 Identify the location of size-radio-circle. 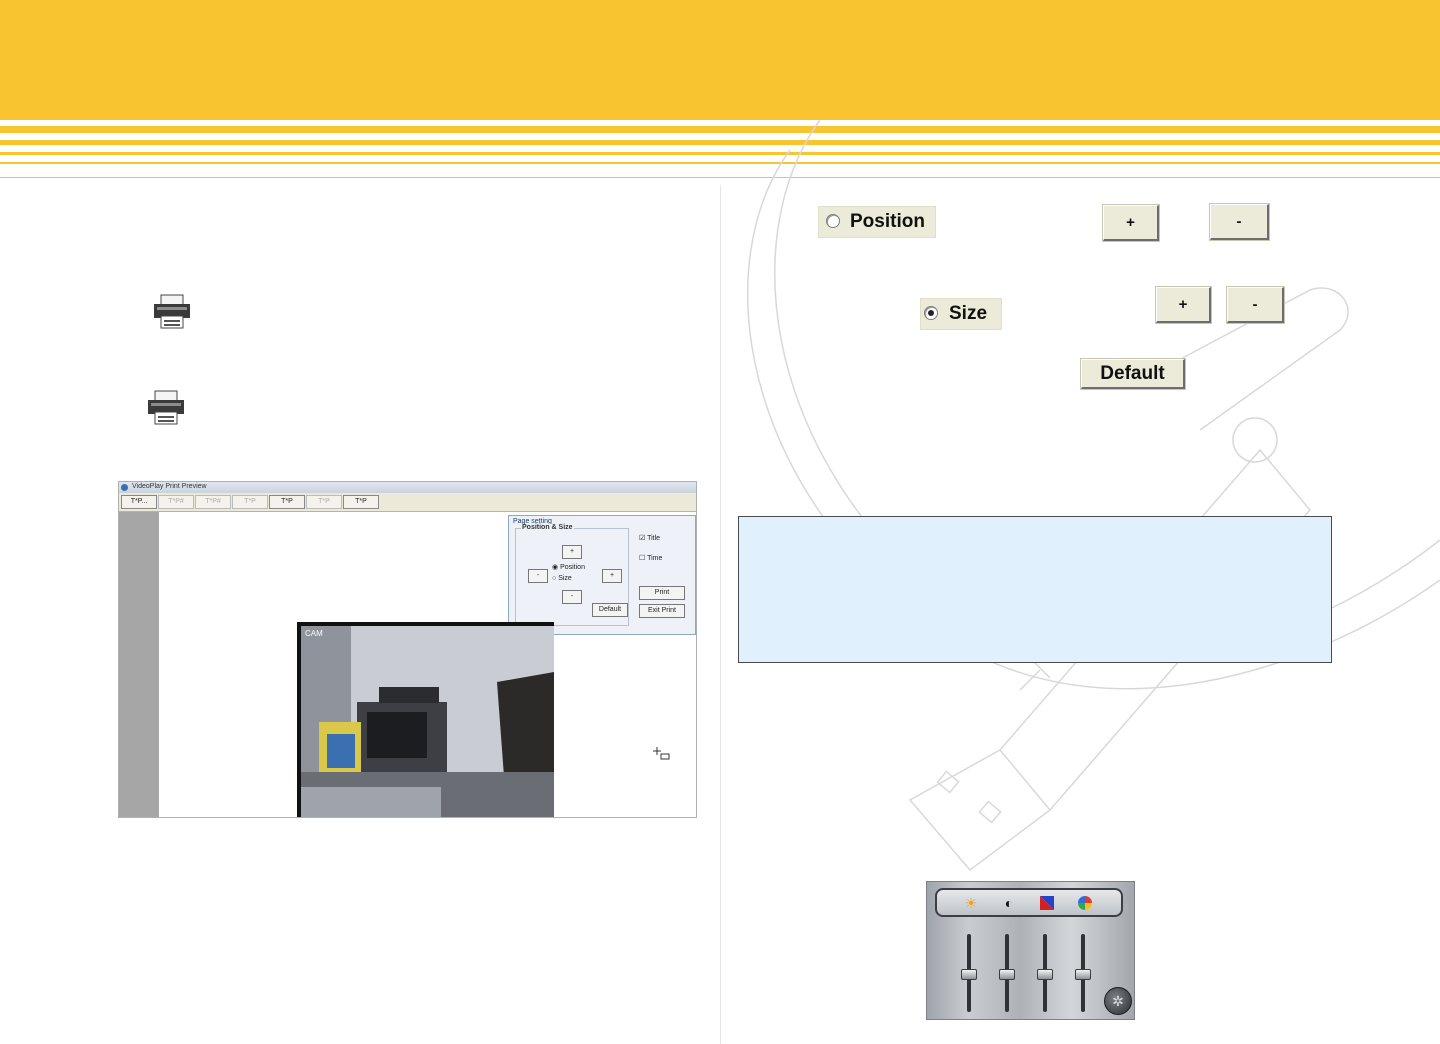
(931, 313).